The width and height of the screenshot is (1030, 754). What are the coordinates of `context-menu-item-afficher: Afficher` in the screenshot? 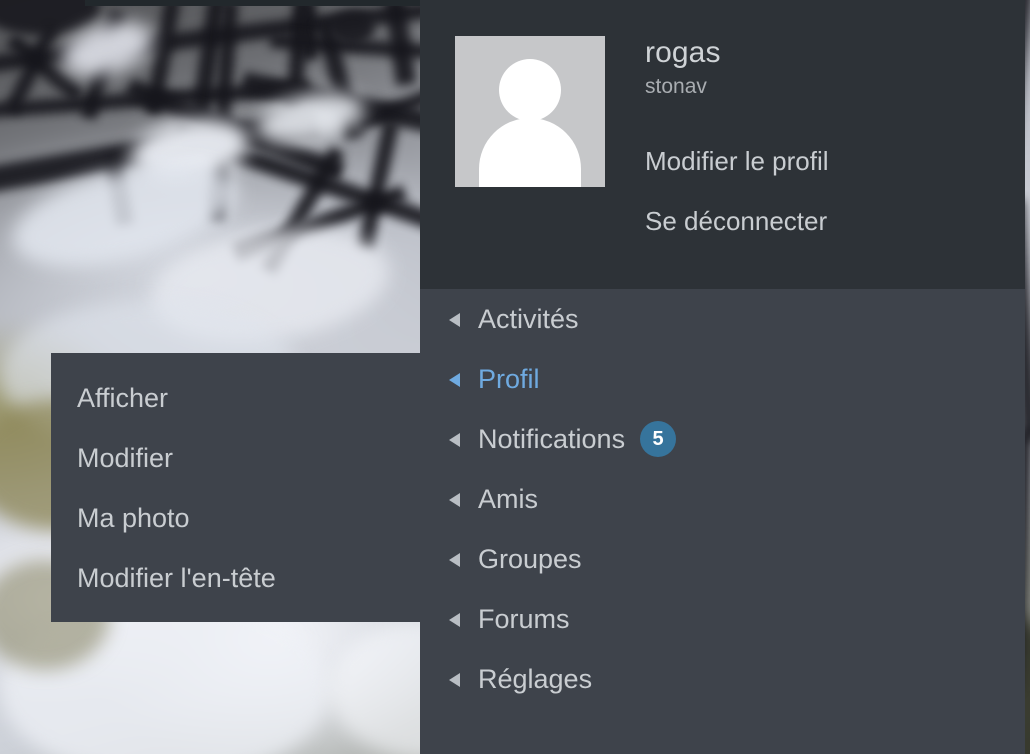 It's located at (236, 398).